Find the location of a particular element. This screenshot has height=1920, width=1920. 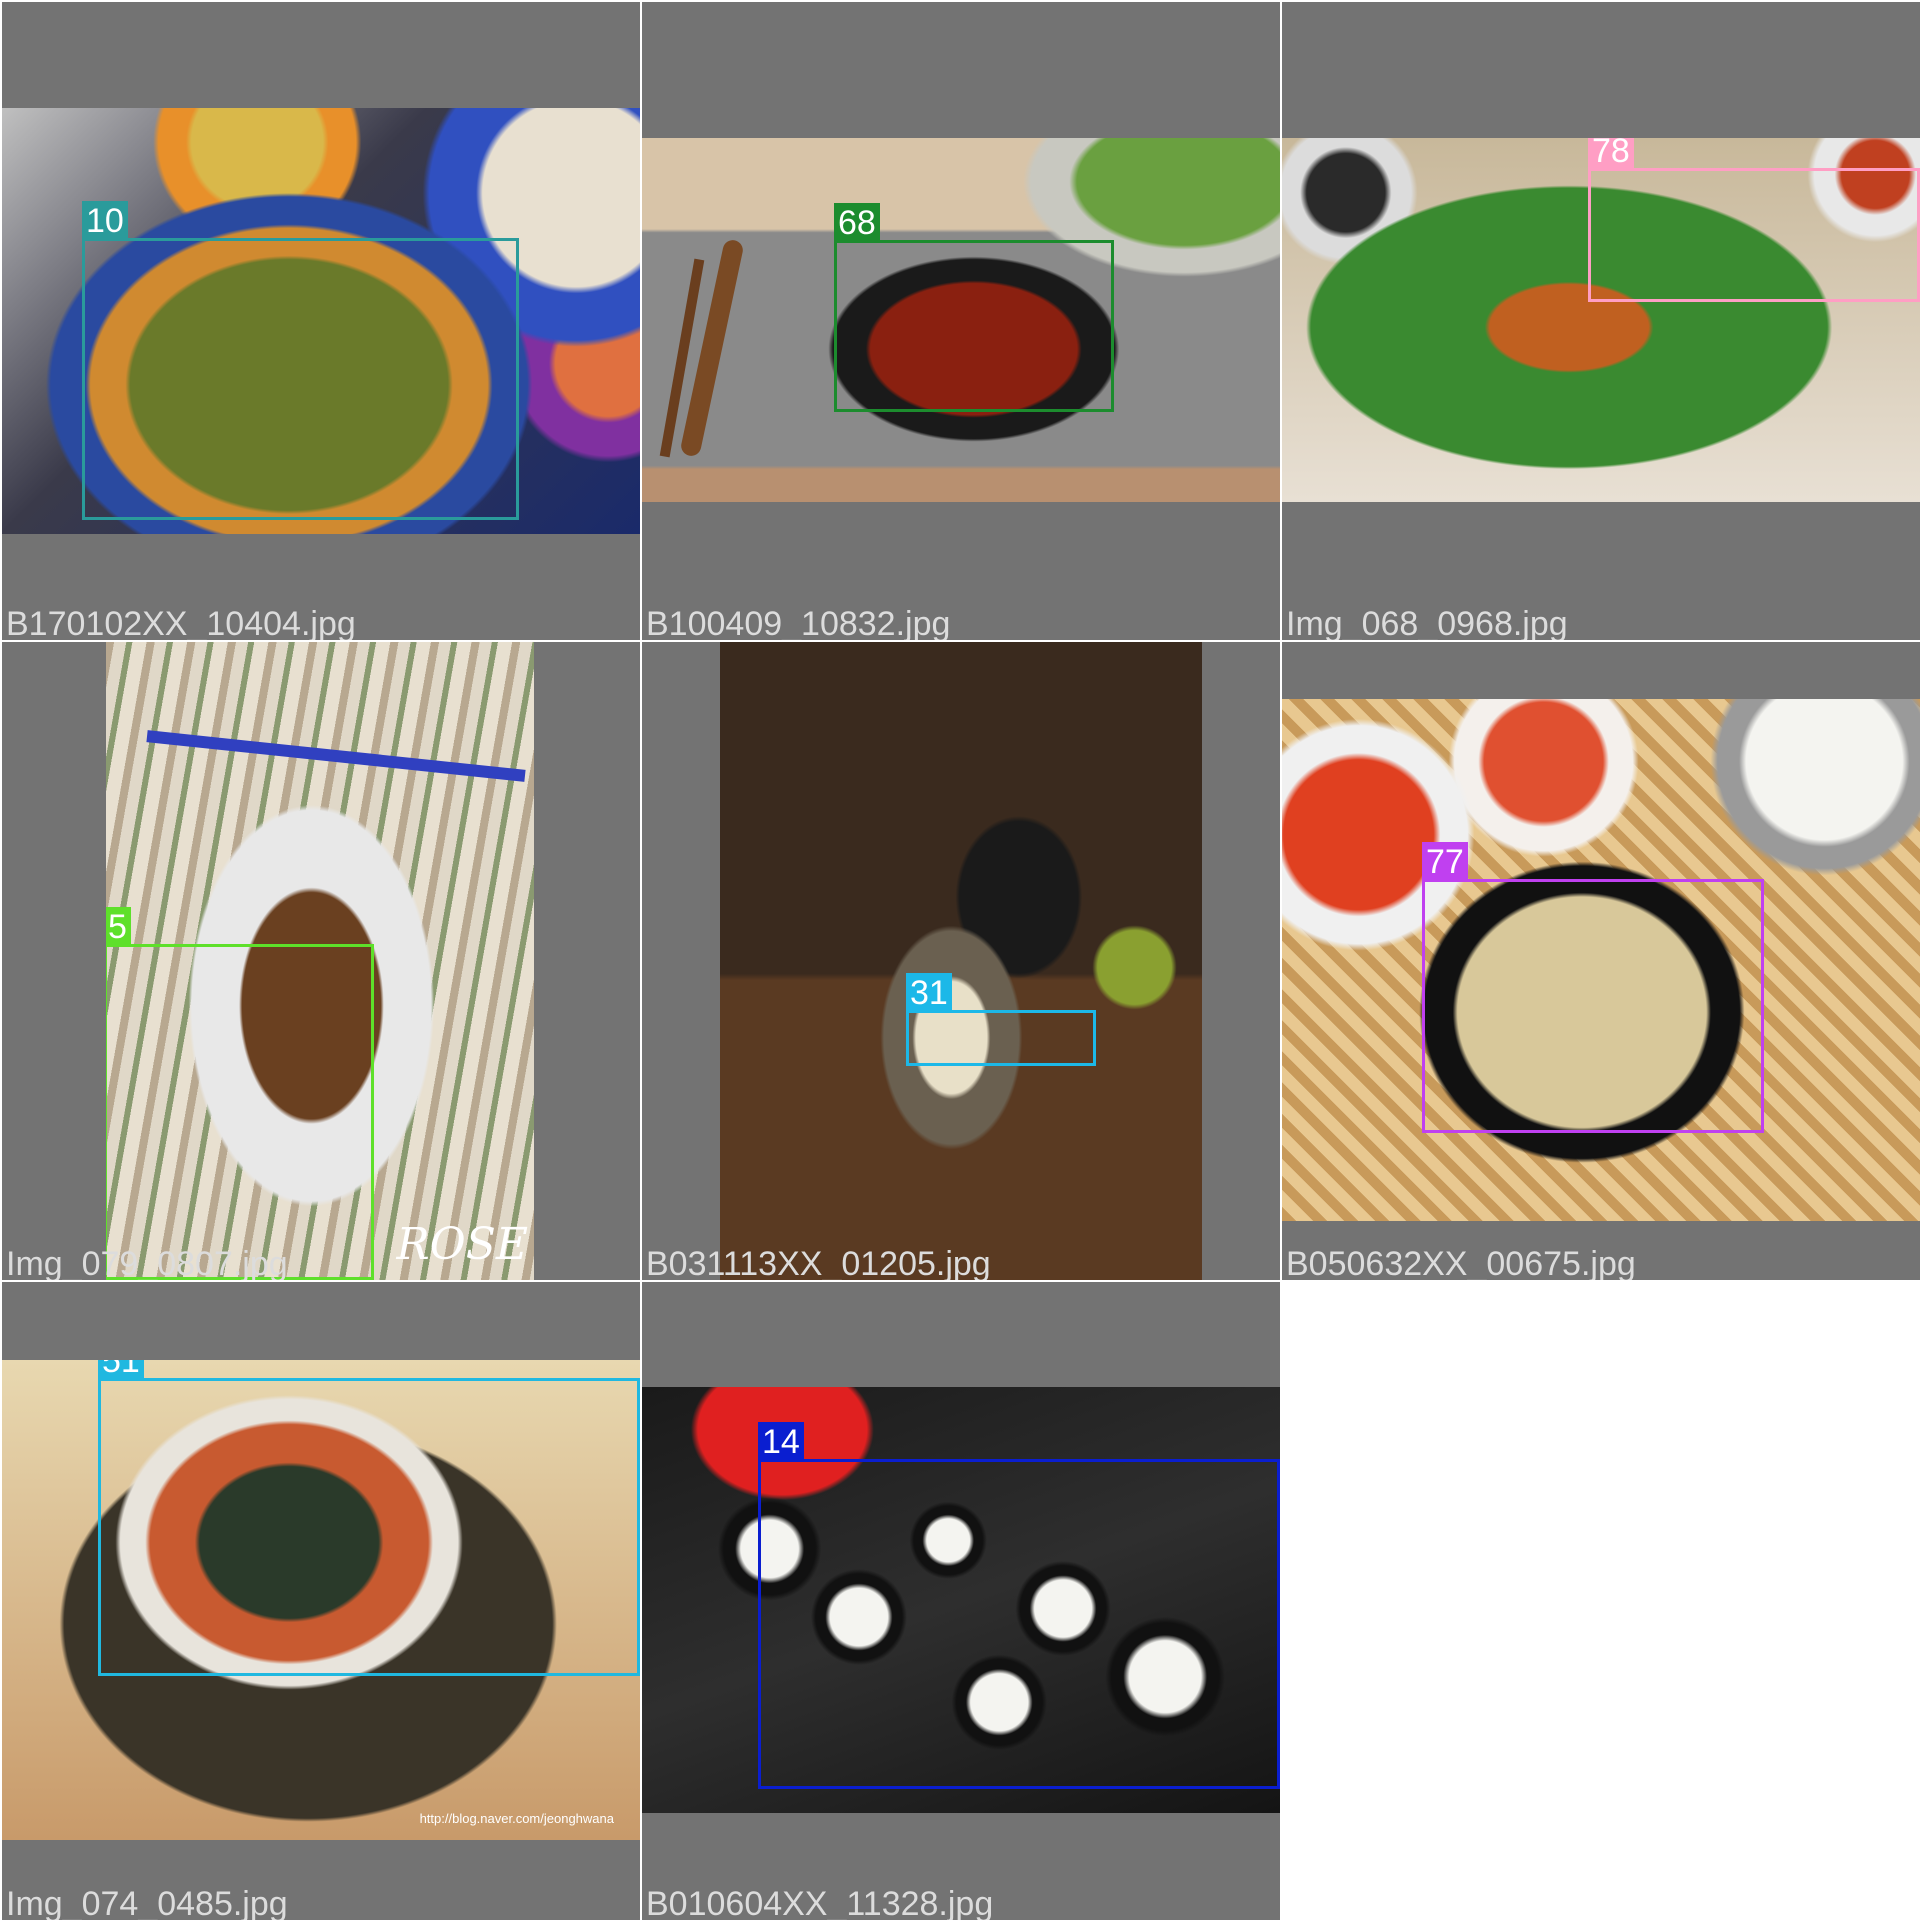

detection-box: 5 is located at coordinates (240, 1093).